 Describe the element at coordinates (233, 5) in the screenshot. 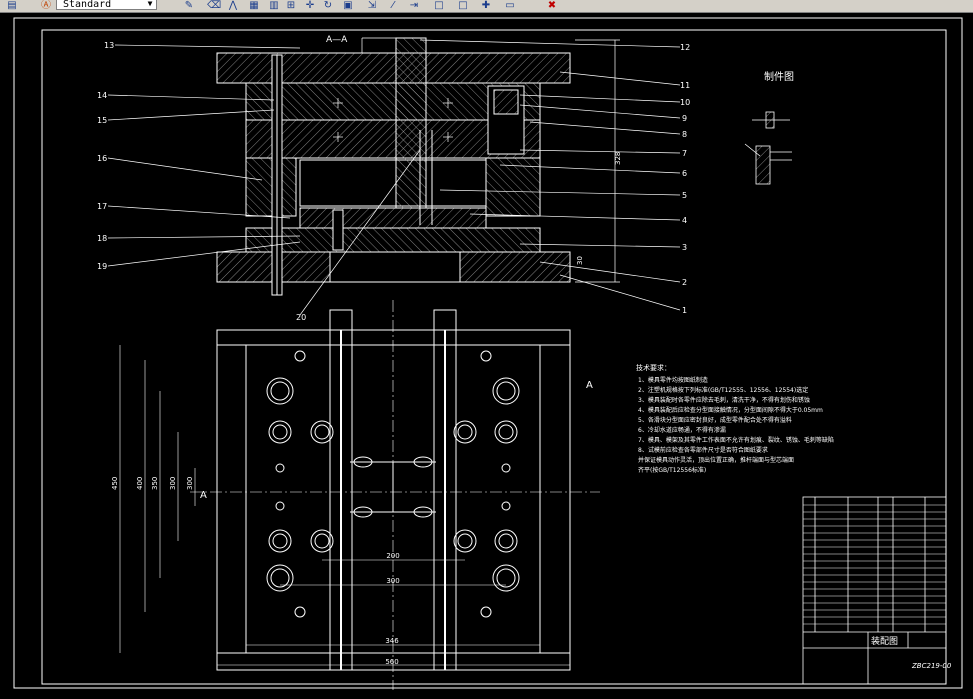

I see `mirror-icon: ⋀` at that location.